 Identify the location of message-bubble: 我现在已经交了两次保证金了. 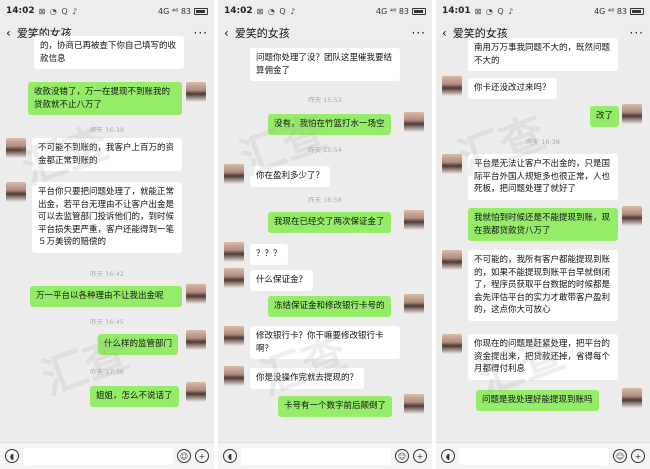
(329, 222).